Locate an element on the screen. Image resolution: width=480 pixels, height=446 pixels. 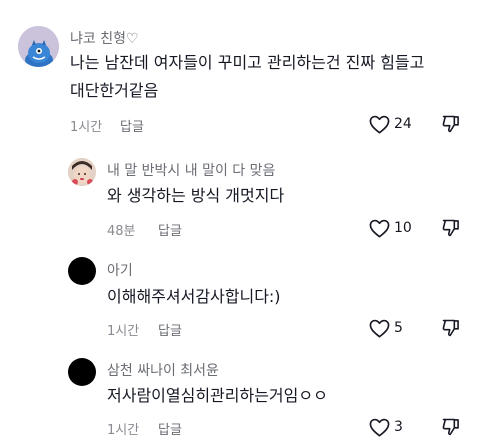
comment-text: 와 생각하는 방식 개멋지다 is located at coordinates (196, 195).